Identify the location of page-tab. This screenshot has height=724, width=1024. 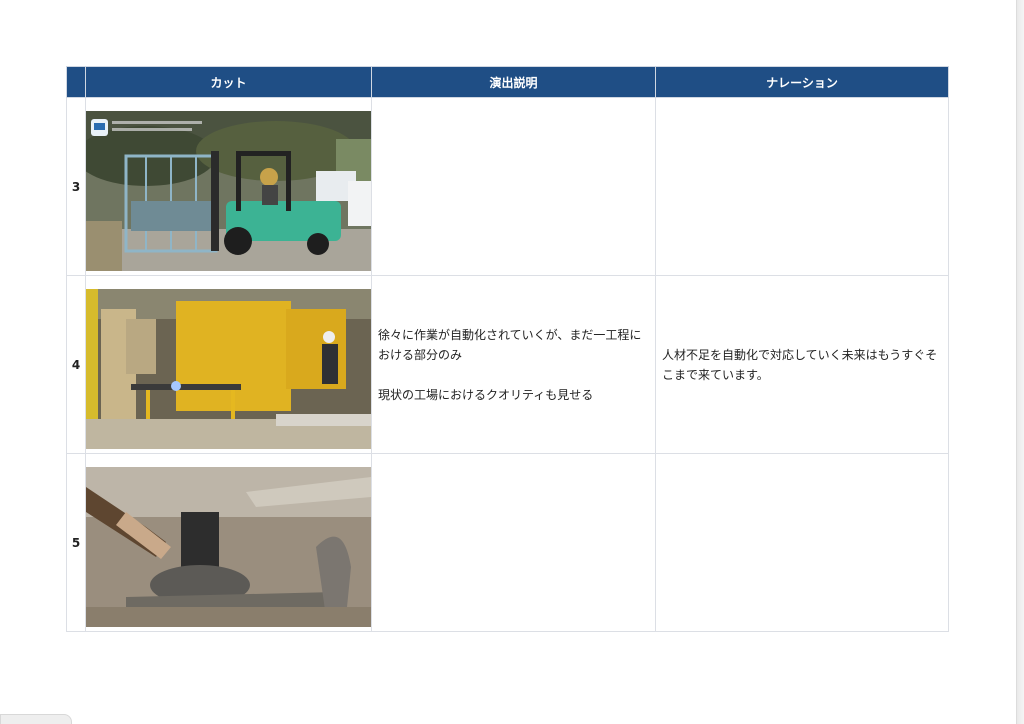
(36, 719).